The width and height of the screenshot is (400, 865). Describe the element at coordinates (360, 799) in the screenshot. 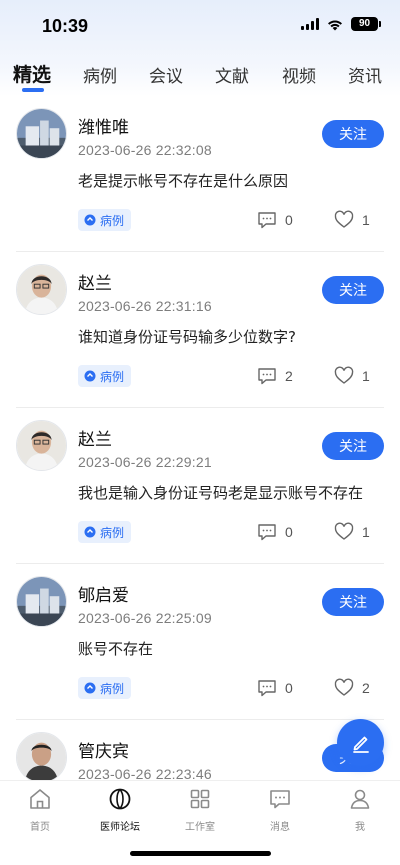

I see `profile-icon` at that location.